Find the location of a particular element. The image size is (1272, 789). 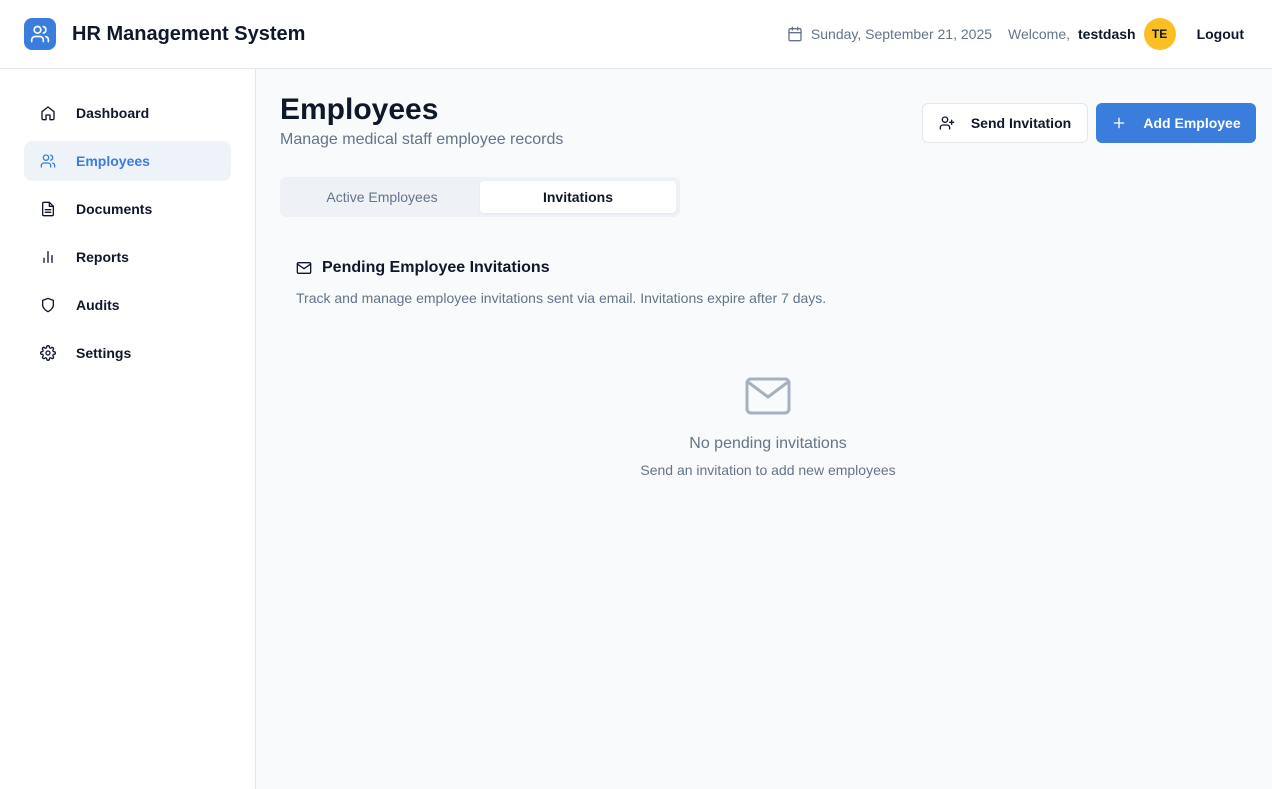

sidebar-item-label: Audits is located at coordinates (98, 305).